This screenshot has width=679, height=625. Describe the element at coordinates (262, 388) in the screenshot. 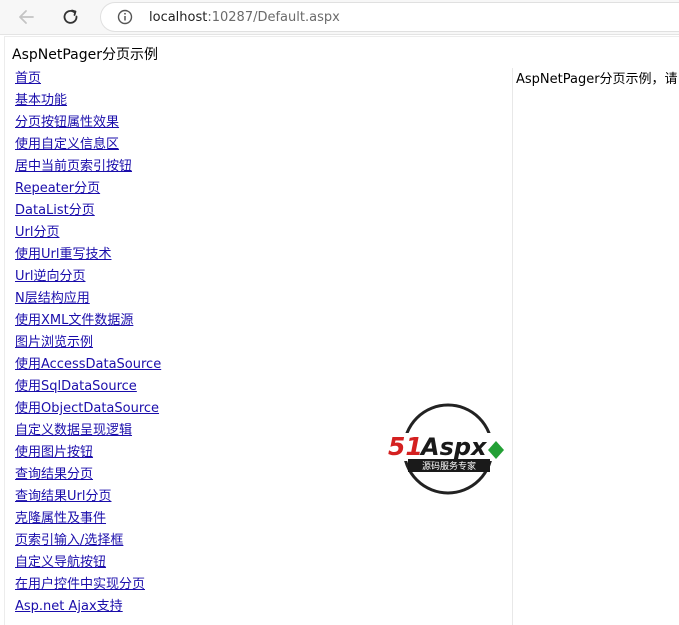

I see `menu-item: 使用SqlDataSource` at that location.